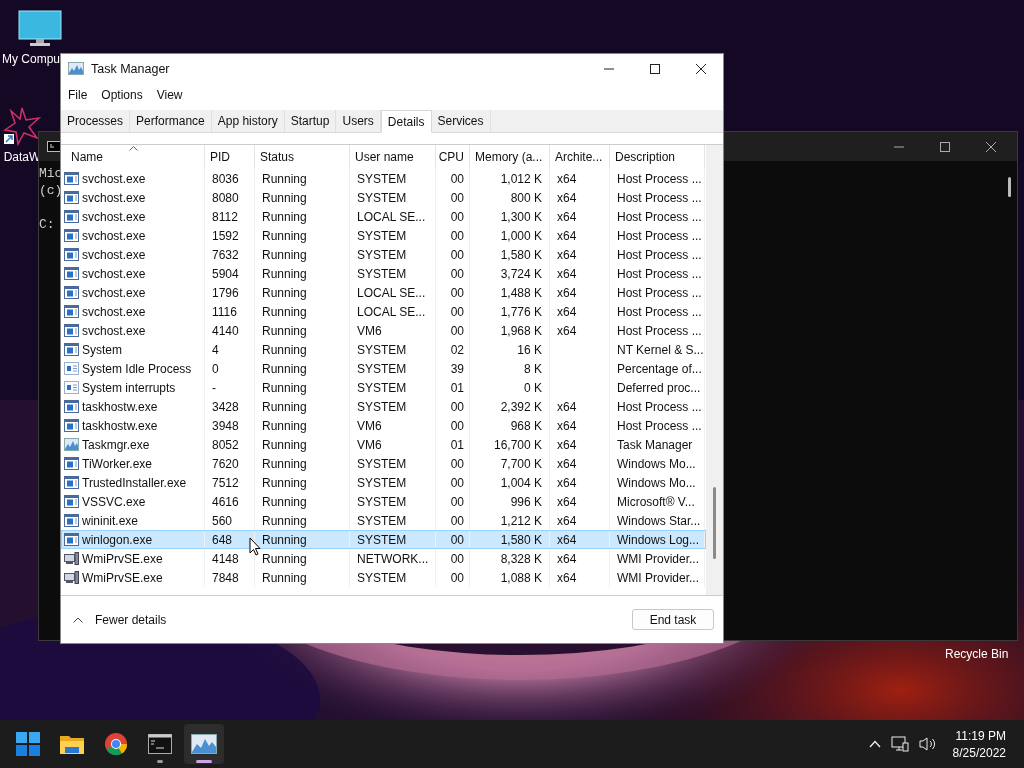 The height and width of the screenshot is (768, 1024). Describe the element at coordinates (122, 577) in the screenshot. I see `process-name: WmiPrvSE.exe` at that location.